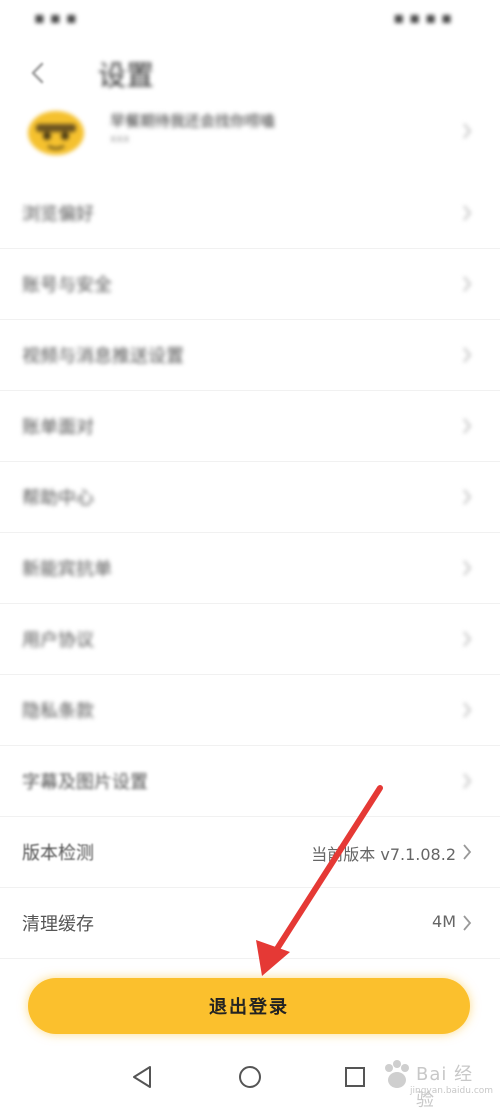 This screenshot has height=1112, width=500. What do you see at coordinates (250, 781) in the screenshot?
I see `settings-row-subtitle-image: 字幕及图片设置` at bounding box center [250, 781].